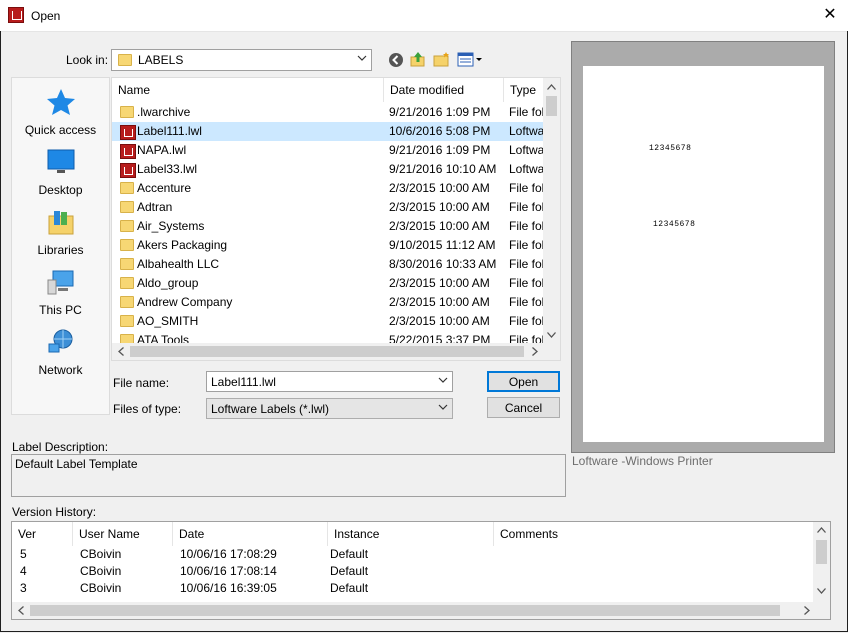 This screenshot has width=848, height=633. What do you see at coordinates (329, 381) in the screenshot?
I see `file-name-input: Label111.lwl` at bounding box center [329, 381].